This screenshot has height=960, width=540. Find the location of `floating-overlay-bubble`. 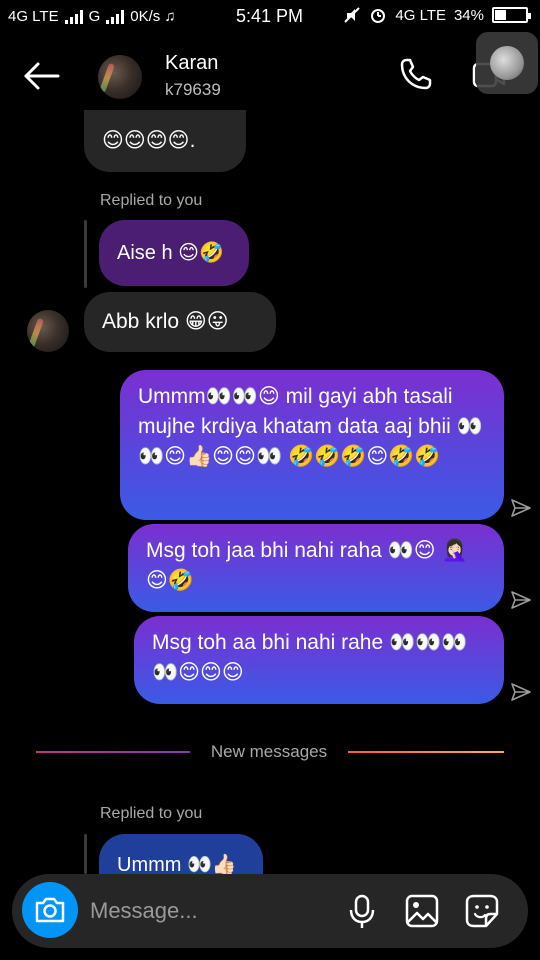

floating-overlay-bubble is located at coordinates (507, 63).